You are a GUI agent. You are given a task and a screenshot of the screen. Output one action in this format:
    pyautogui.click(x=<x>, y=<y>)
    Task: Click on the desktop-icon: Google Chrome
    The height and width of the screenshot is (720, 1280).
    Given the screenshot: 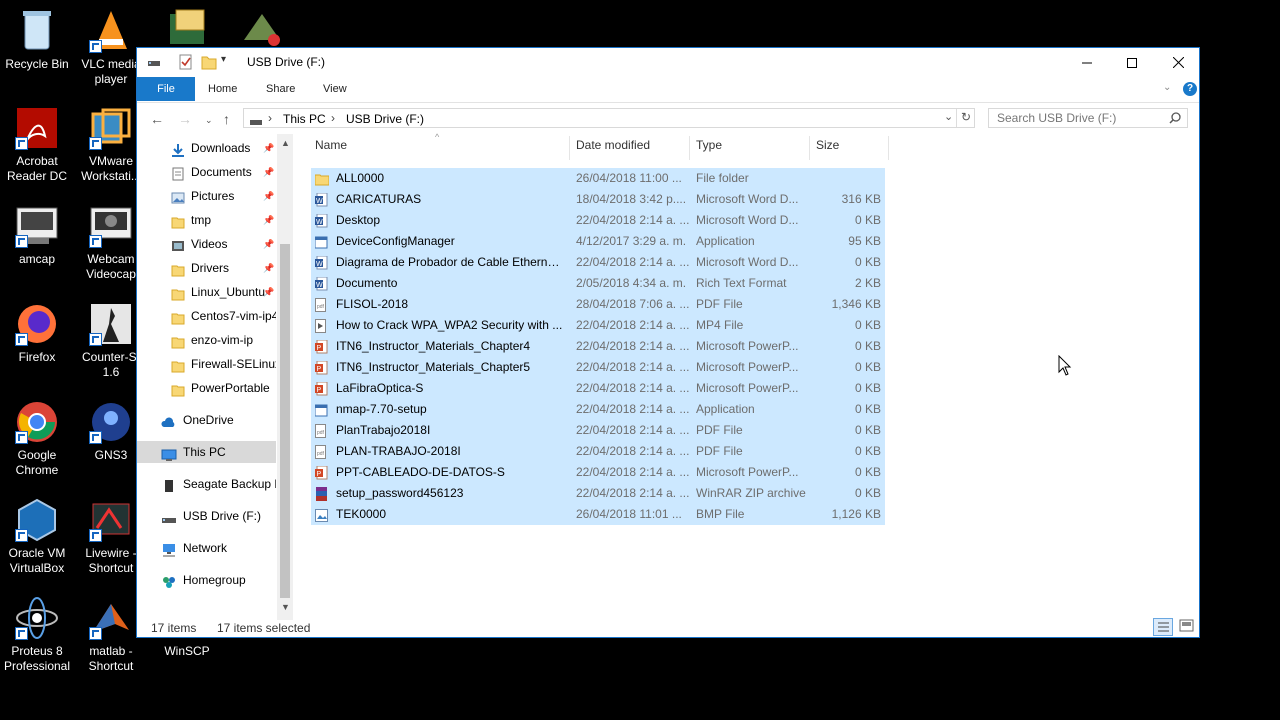 What is the action you would take?
    pyautogui.click(x=37, y=439)
    